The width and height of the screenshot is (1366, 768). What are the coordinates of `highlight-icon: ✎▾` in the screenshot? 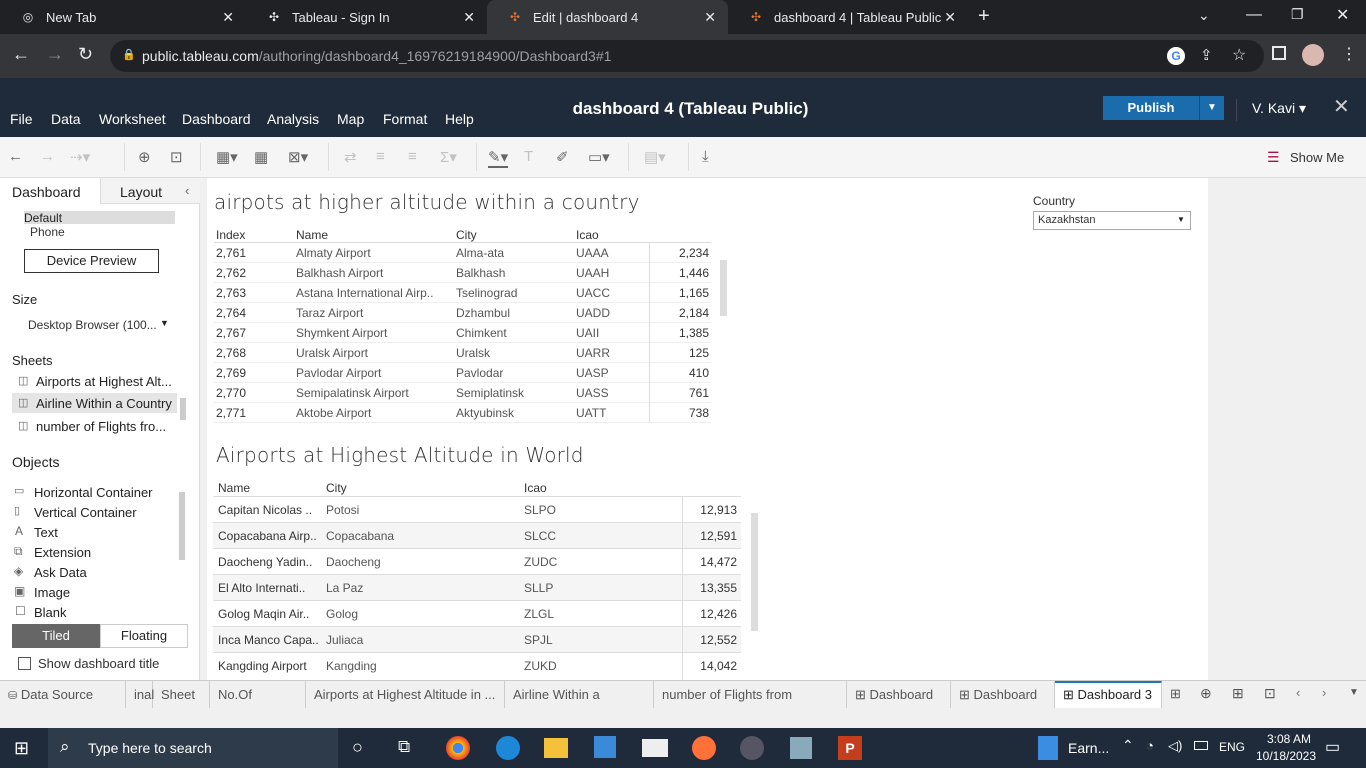 It's located at (498, 158).